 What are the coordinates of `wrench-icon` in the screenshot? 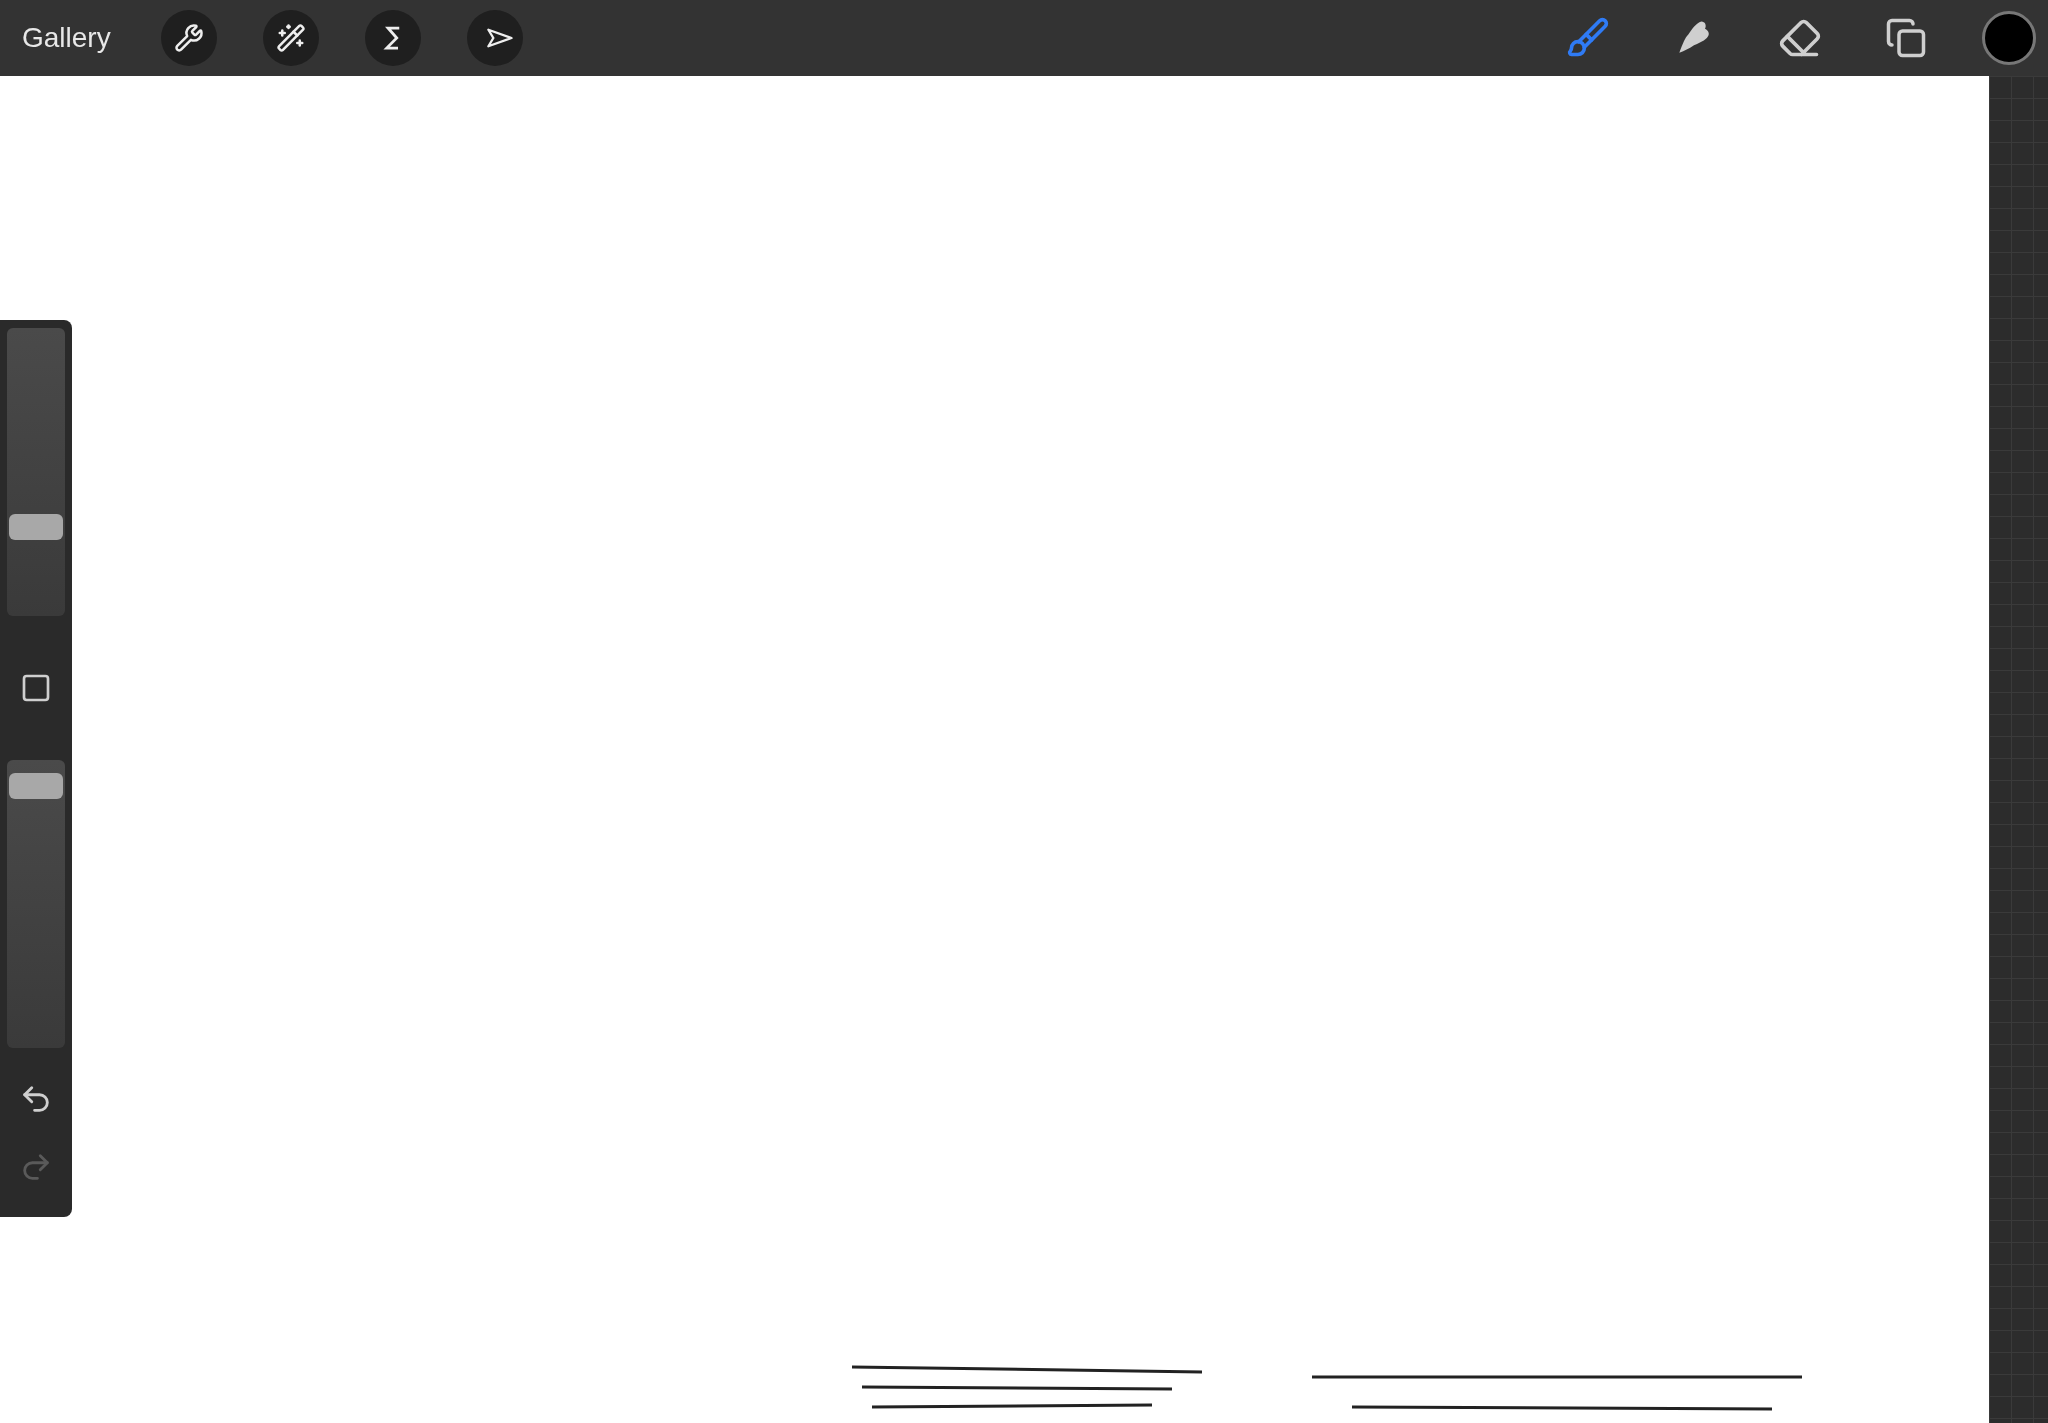 It's located at (188, 38).